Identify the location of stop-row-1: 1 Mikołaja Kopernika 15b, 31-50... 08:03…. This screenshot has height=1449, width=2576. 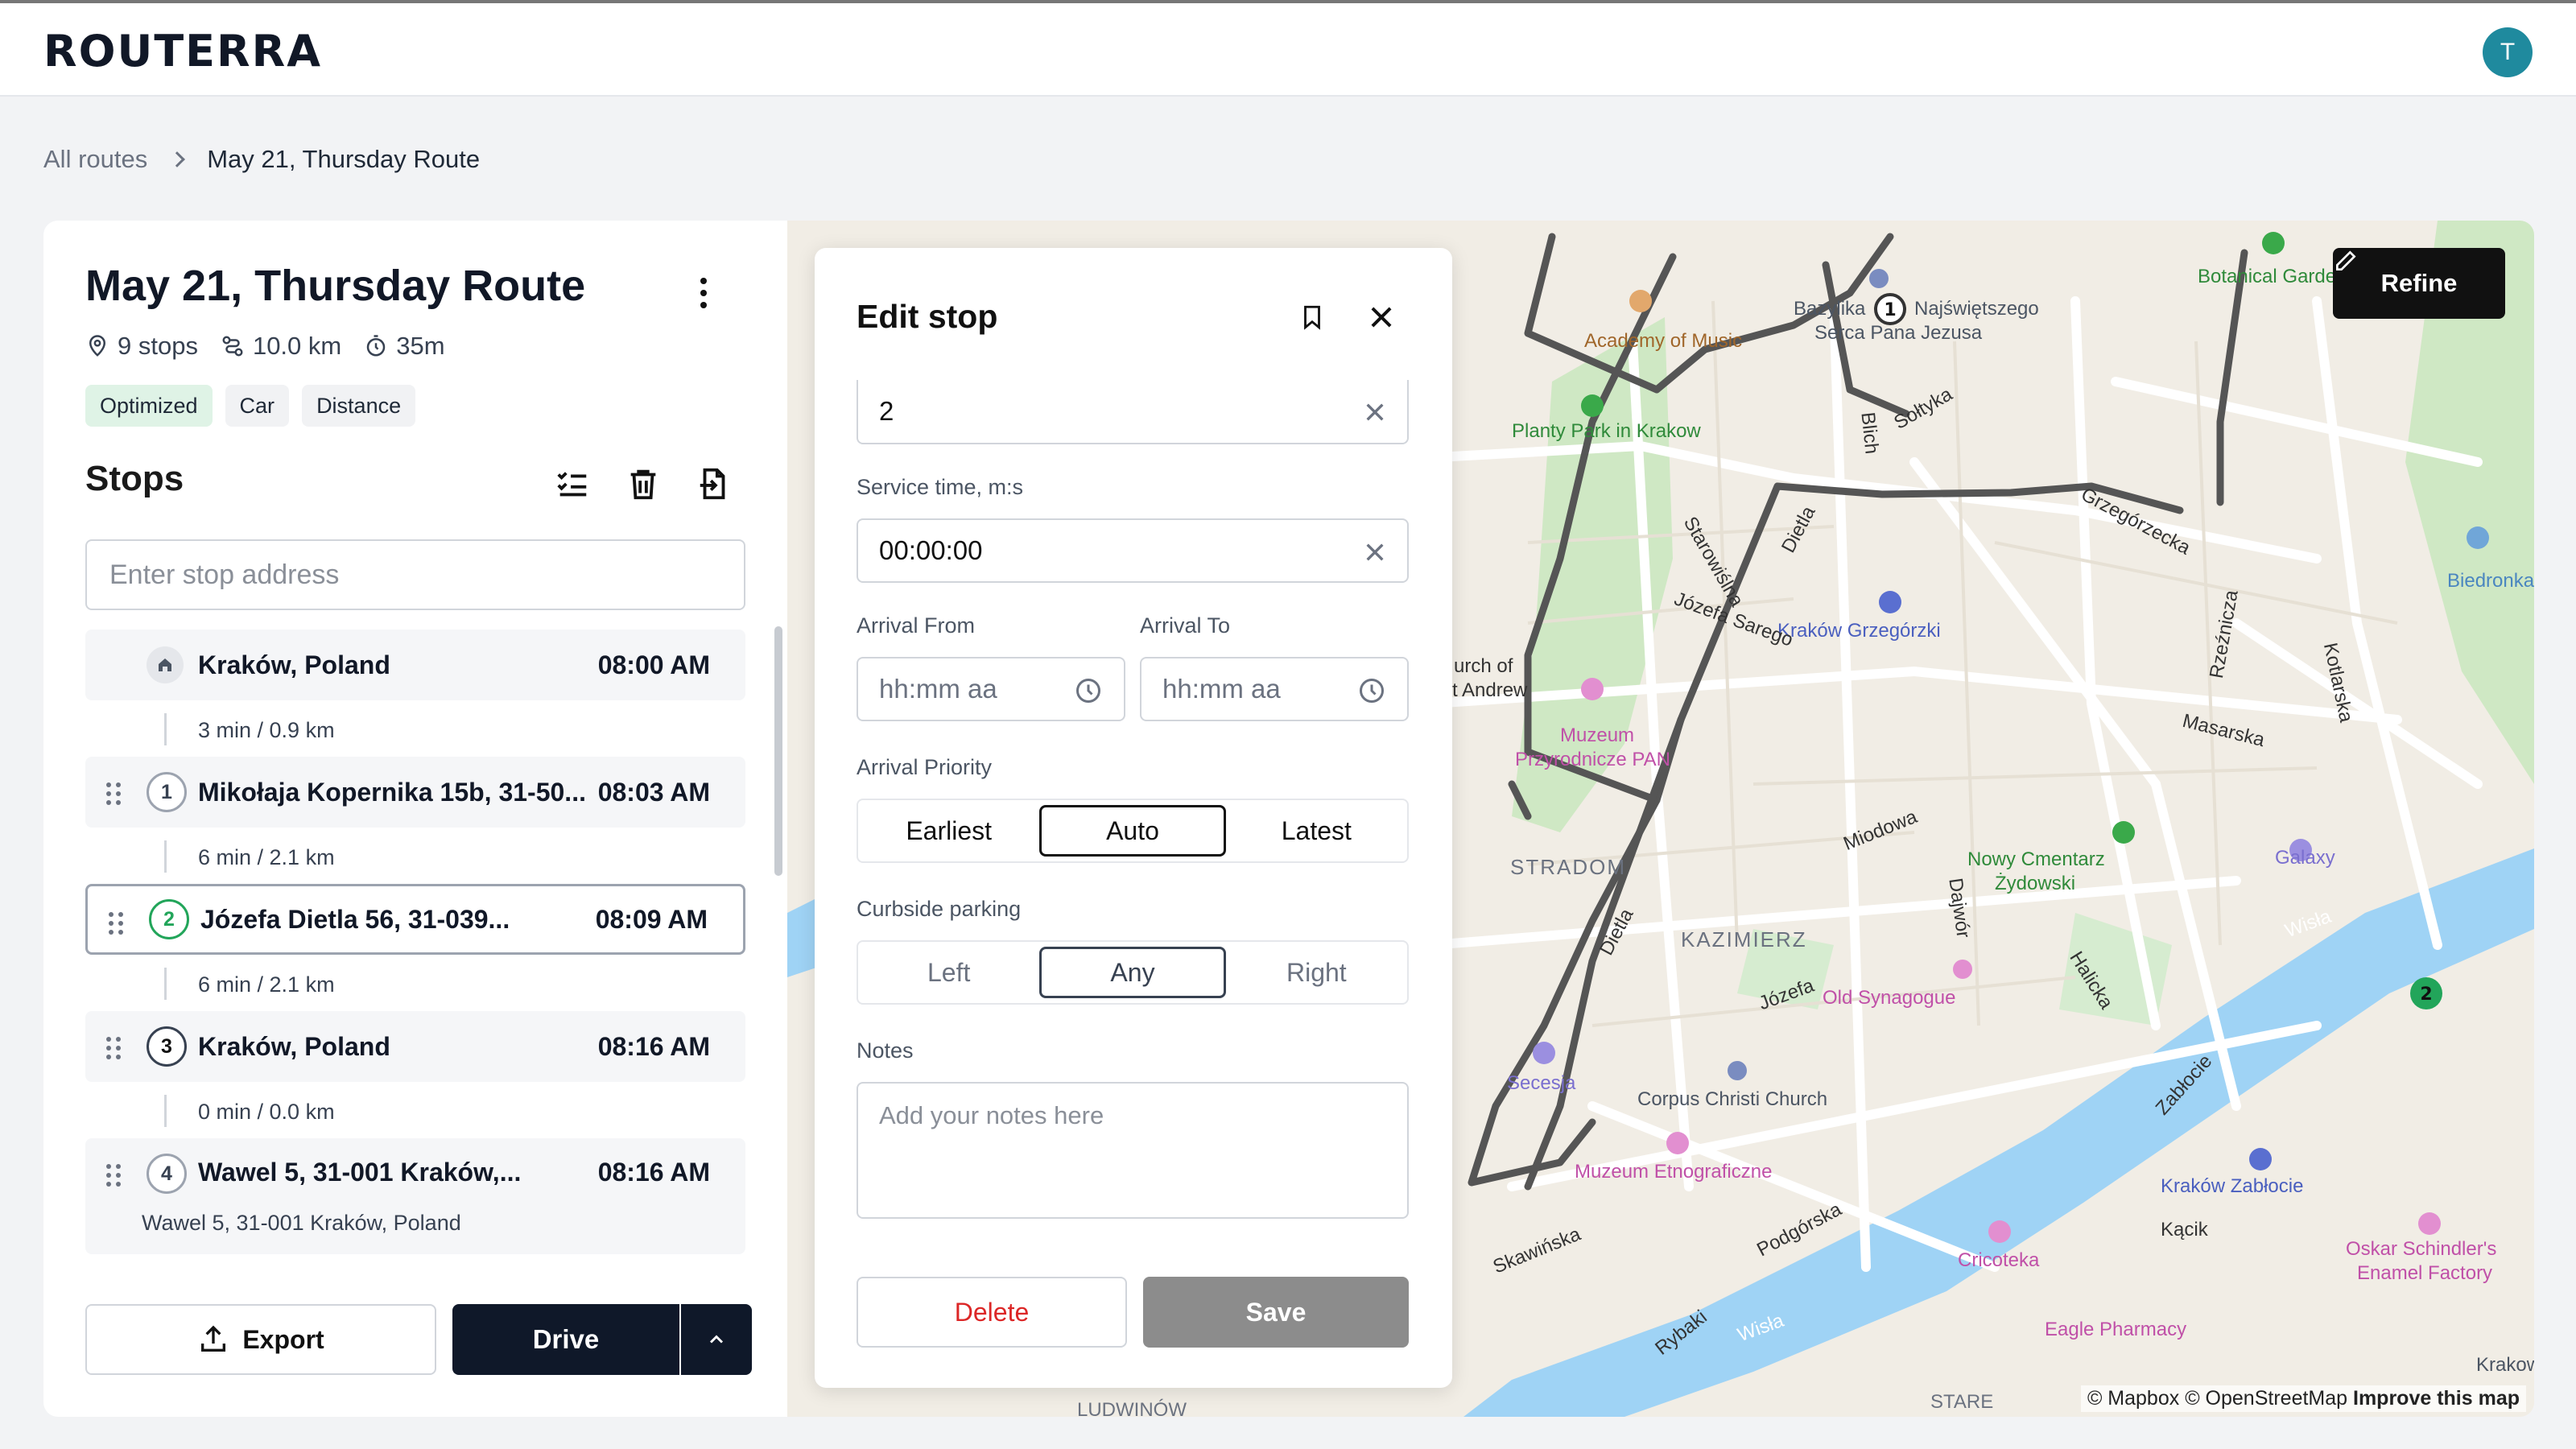
(415, 792).